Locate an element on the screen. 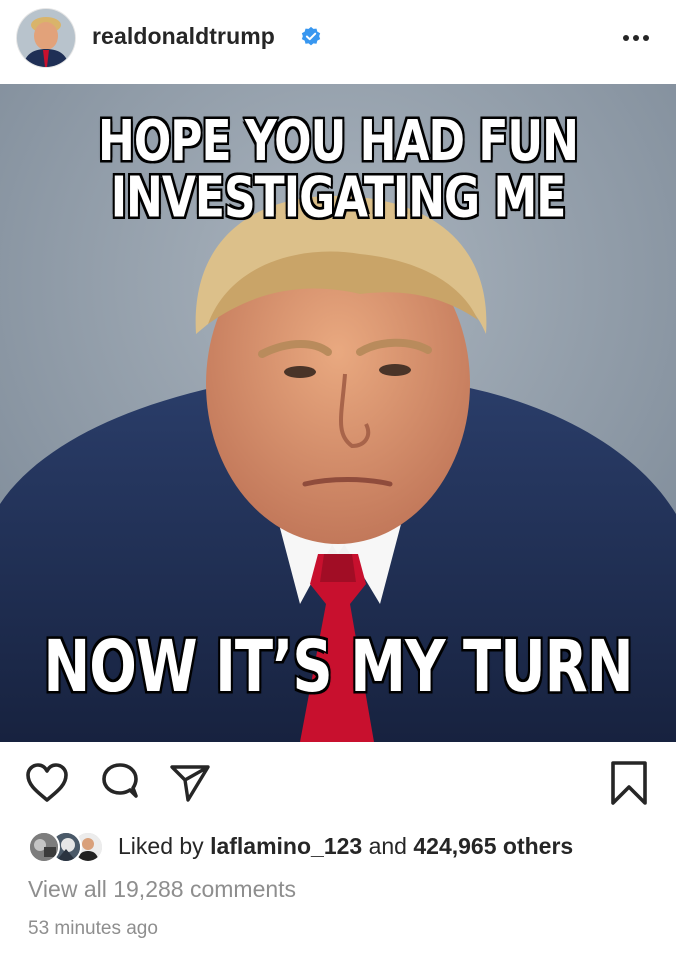 The height and width of the screenshot is (960, 676). paper-plane-icon is located at coordinates (190, 783).